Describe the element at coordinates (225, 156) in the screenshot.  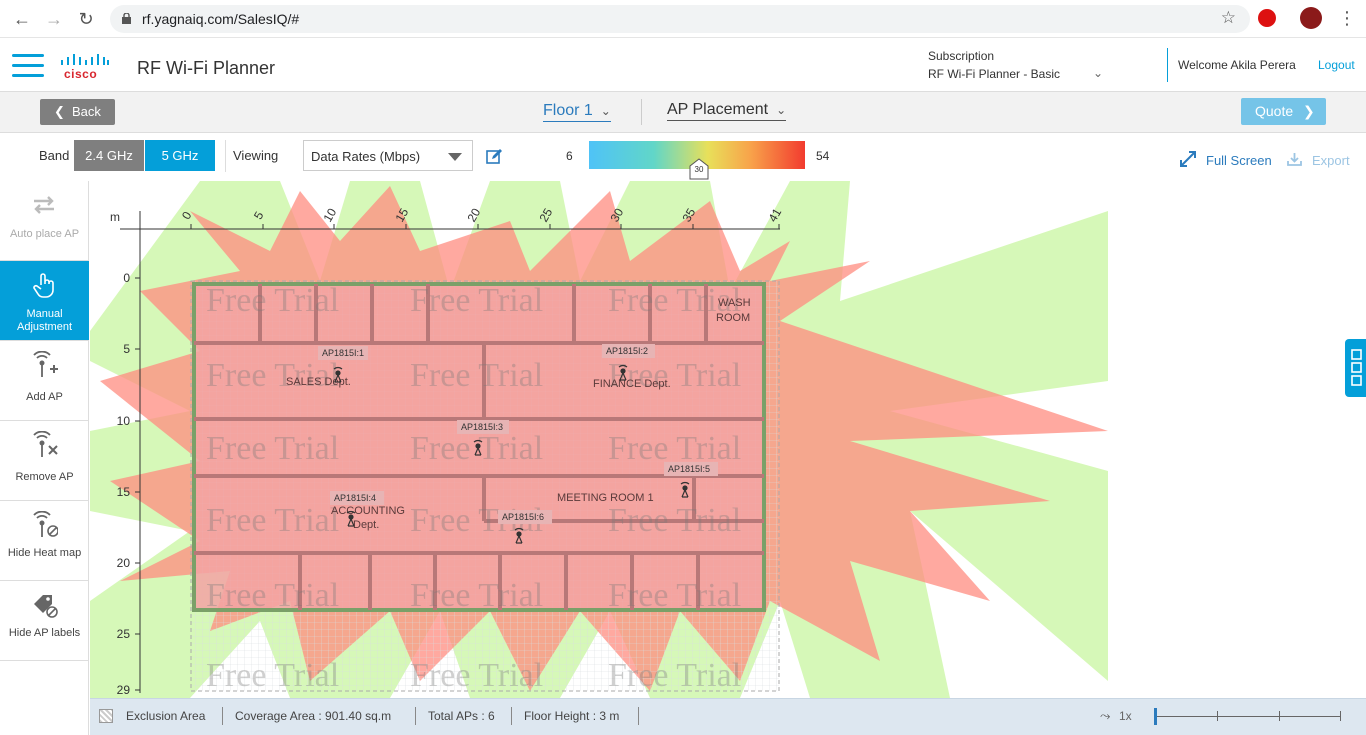
I see `toolbar-divider` at that location.